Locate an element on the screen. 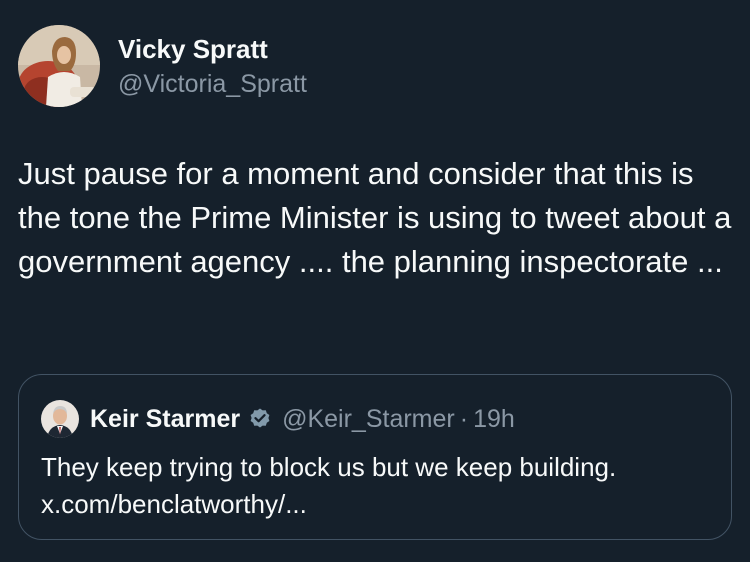 The width and height of the screenshot is (750, 562). author-avatar-image is located at coordinates (59, 66).